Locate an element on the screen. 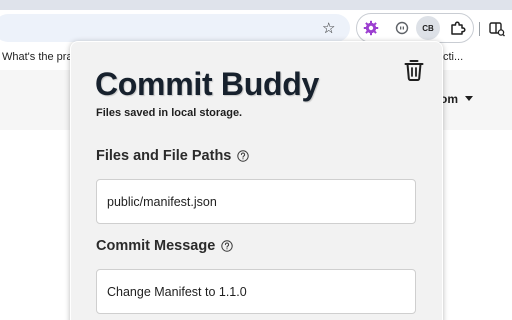 Image resolution: width=512 pixels, height=320 pixels. files-section-label: Files and File Paths is located at coordinates (173, 156).